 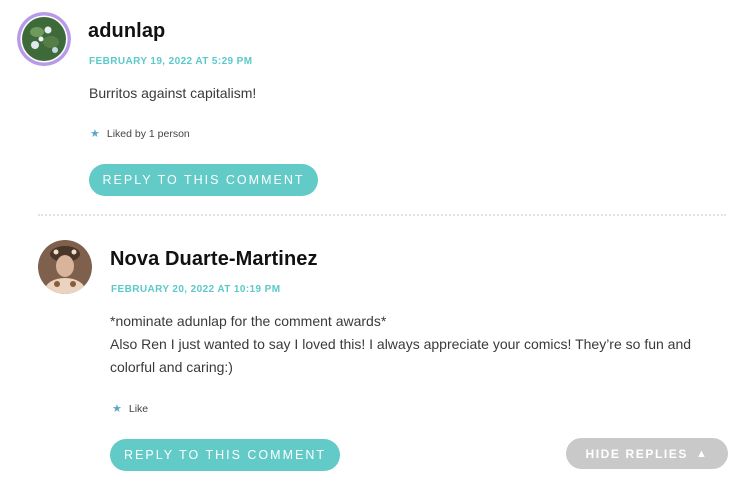 What do you see at coordinates (214, 259) in the screenshot?
I see `comment-author: Nova Duarte-Martinez` at bounding box center [214, 259].